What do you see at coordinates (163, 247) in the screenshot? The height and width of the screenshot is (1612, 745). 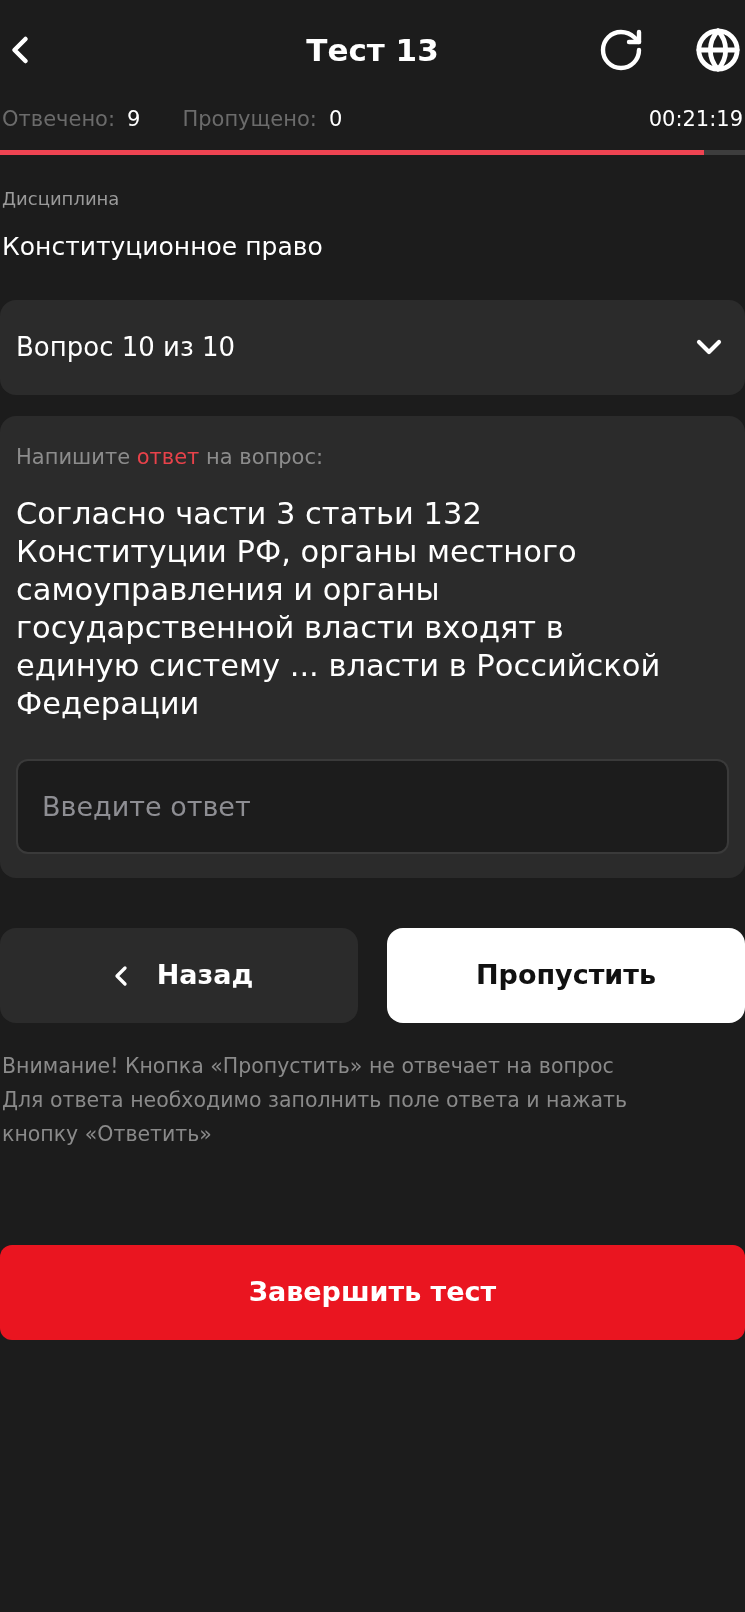 I see `discipline-name: Конституционное право` at bounding box center [163, 247].